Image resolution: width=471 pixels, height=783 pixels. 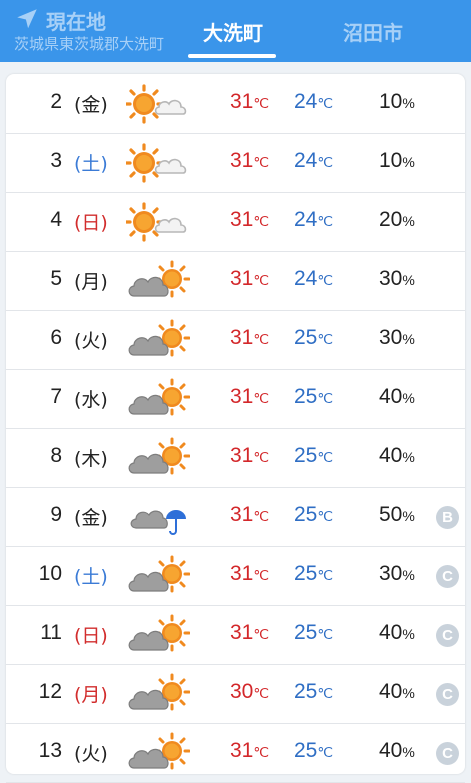 I want to click on day-number: 3, so click(x=56, y=160).